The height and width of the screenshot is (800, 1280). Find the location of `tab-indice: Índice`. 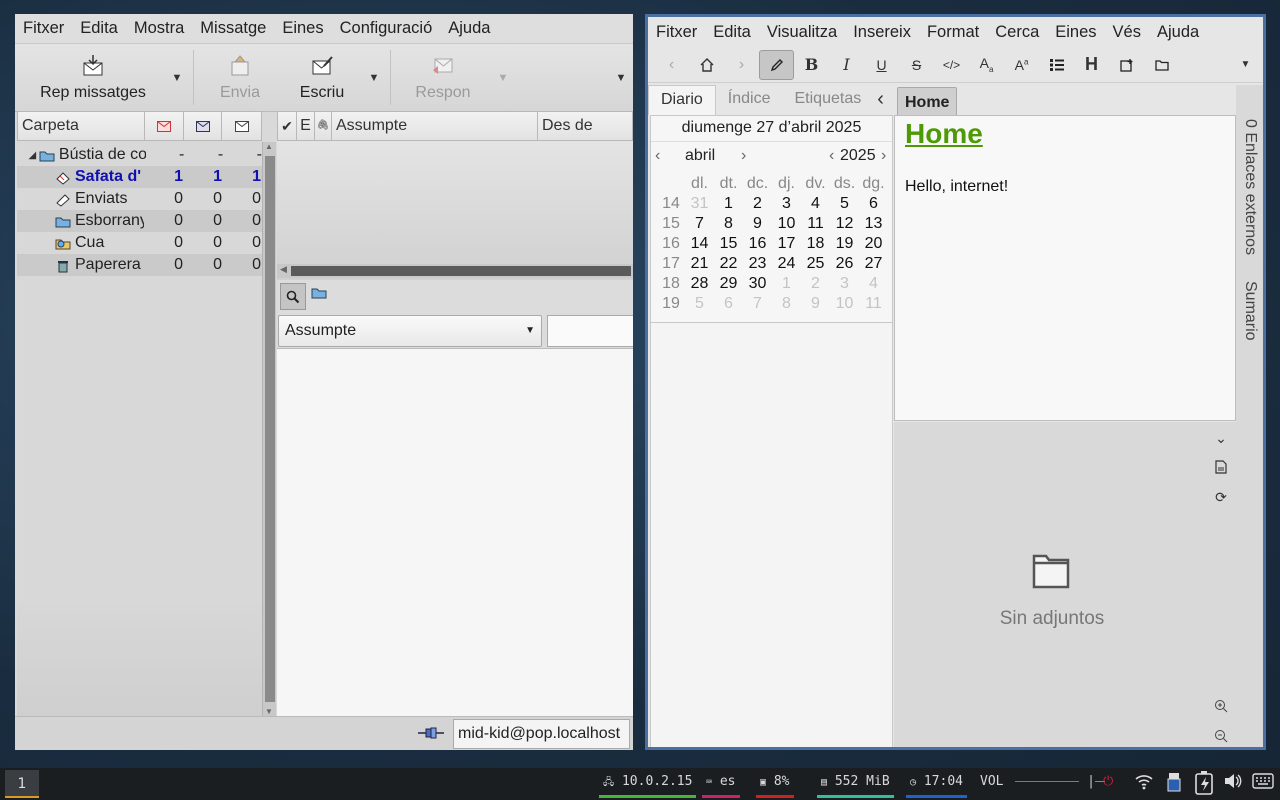

tab-indice: Índice is located at coordinates (749, 100).